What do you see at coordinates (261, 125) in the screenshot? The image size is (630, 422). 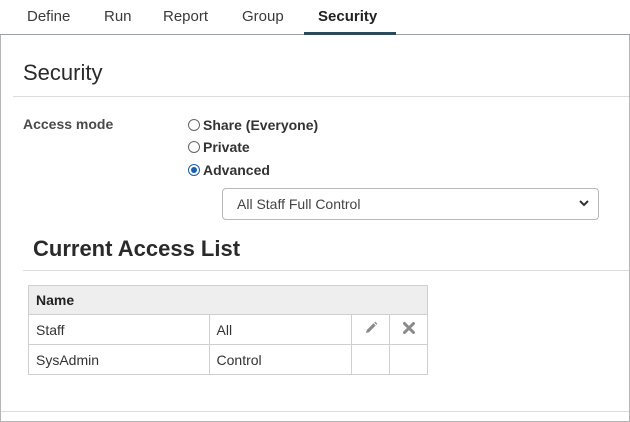 I see `radio-label: Share (Everyone)` at bounding box center [261, 125].